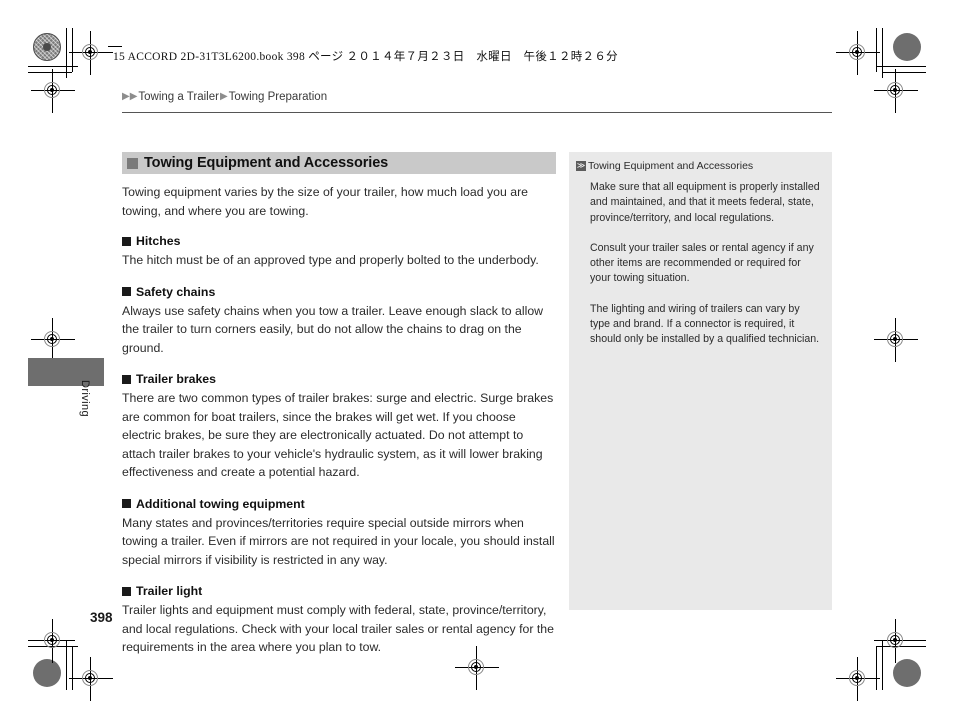 The width and height of the screenshot is (954, 718). I want to click on breadcrumb: ▶▶ Towing a Trailer ▶ Towing Preparation, so click(224, 97).